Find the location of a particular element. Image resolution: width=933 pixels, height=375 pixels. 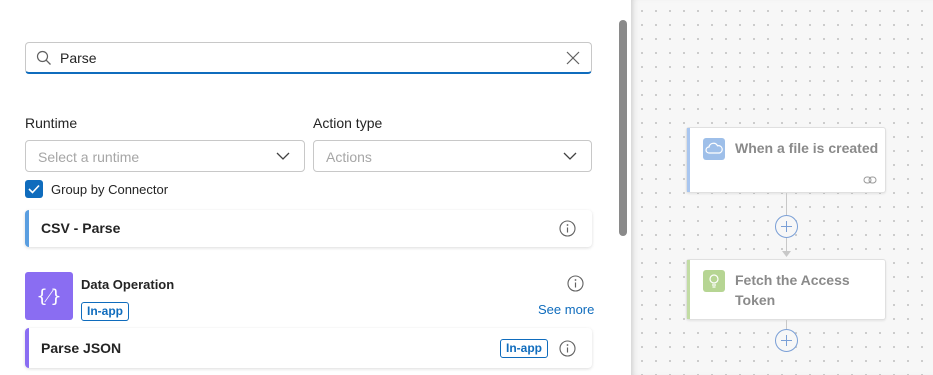

insert-step-plus-icon is located at coordinates (786, 226).